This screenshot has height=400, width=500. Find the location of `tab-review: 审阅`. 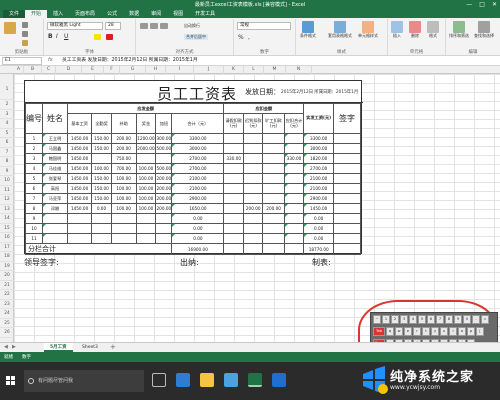

tab-review: 审阅 is located at coordinates (156, 14).